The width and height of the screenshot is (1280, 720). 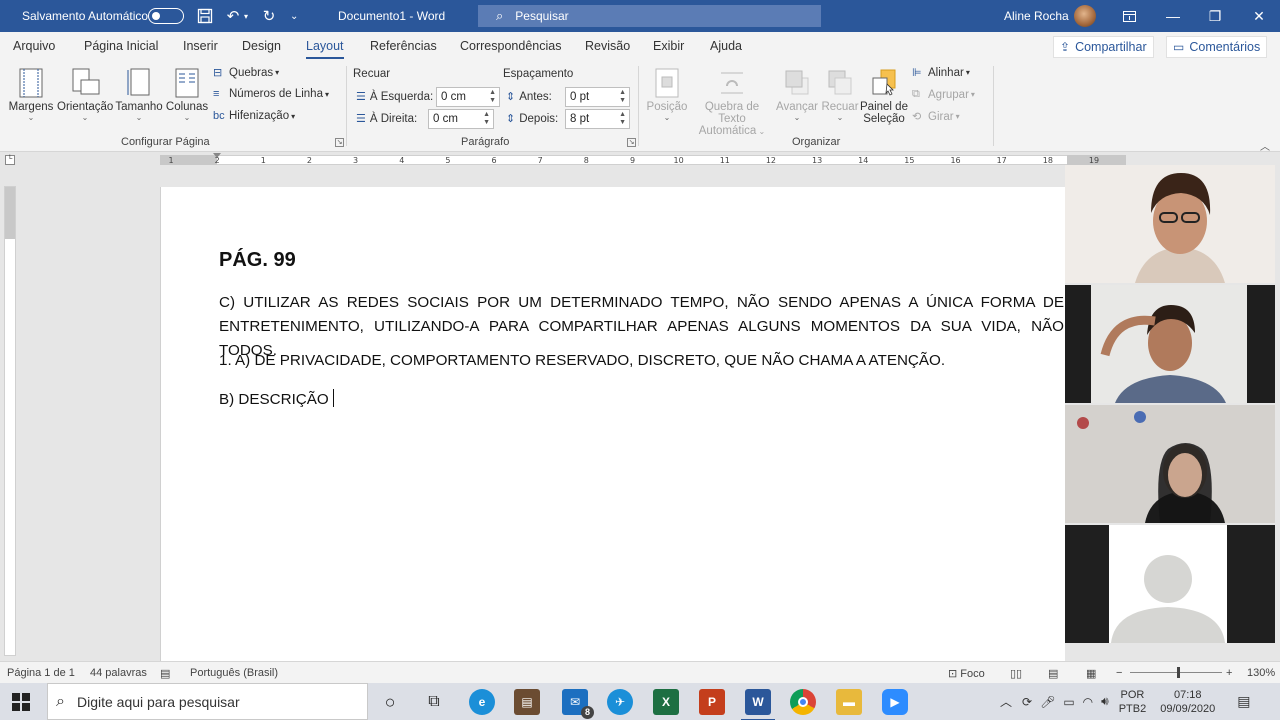 What do you see at coordinates (1027, 702) in the screenshot?
I see `network-sync-icon: ⟳` at bounding box center [1027, 702].